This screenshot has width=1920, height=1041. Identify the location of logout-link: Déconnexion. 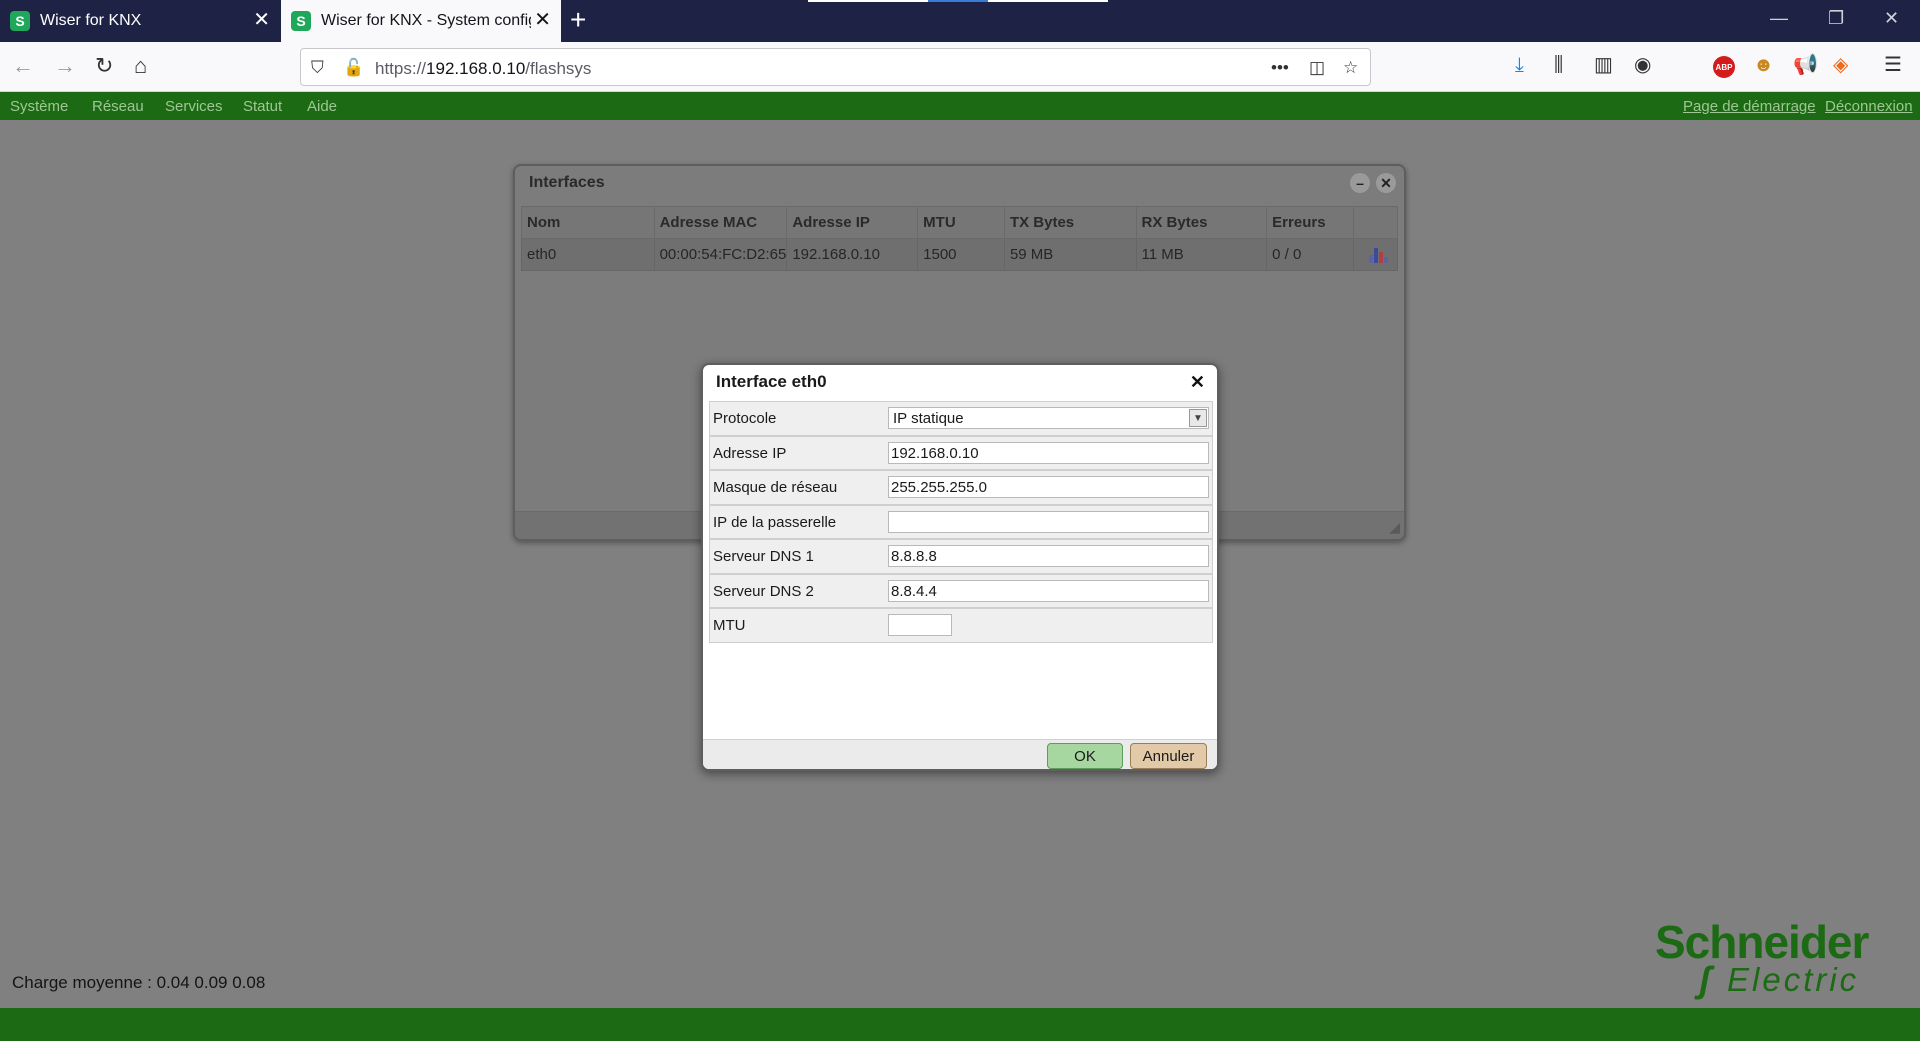
(1869, 106).